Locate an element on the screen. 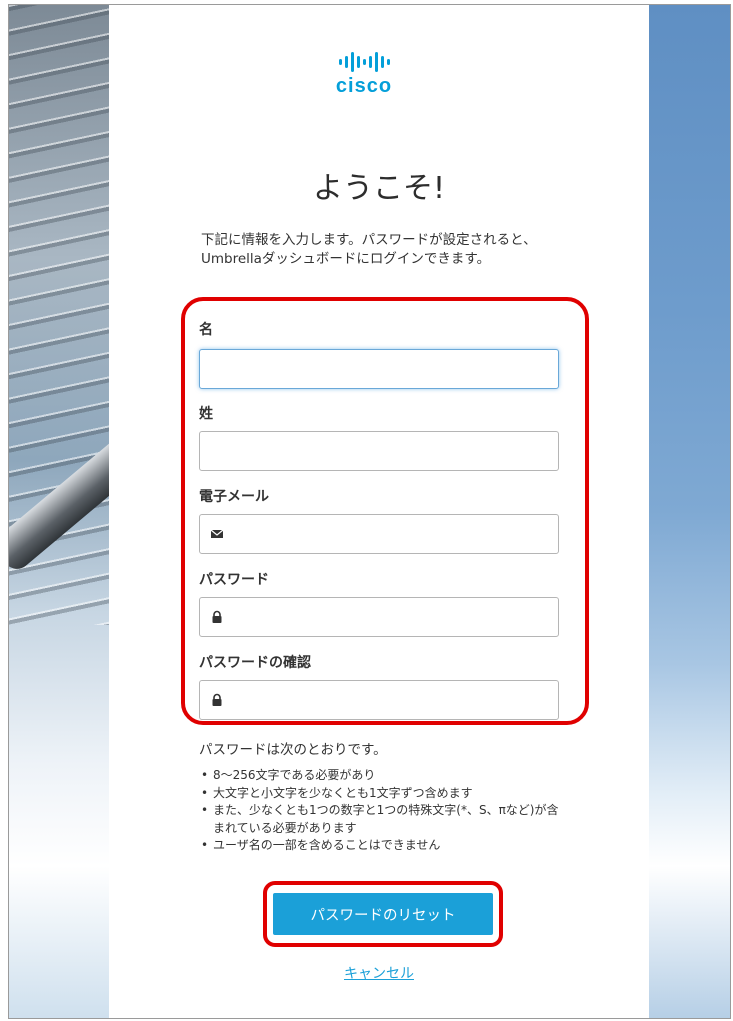  first-name-input is located at coordinates (379, 369).